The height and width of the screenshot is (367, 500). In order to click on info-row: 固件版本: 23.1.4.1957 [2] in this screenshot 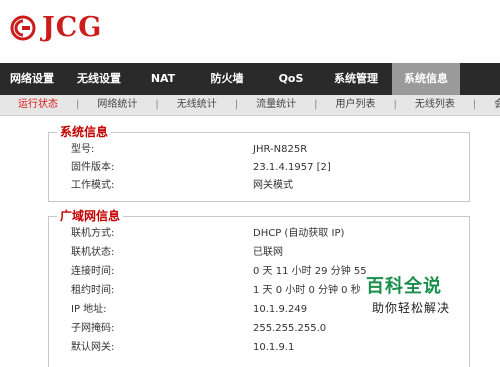, I will do `click(266, 168)`.